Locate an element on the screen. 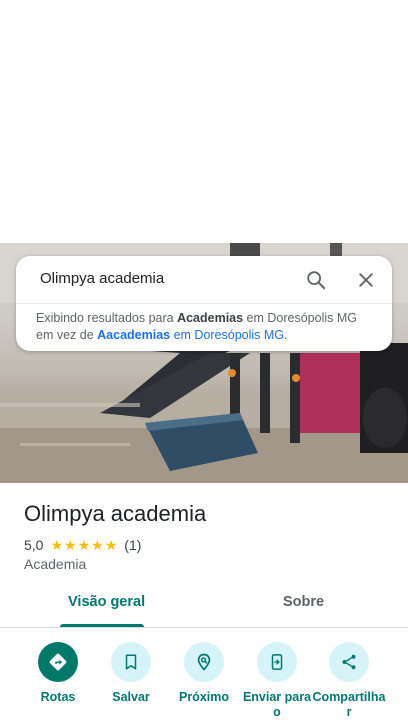  share-icon is located at coordinates (349, 662).